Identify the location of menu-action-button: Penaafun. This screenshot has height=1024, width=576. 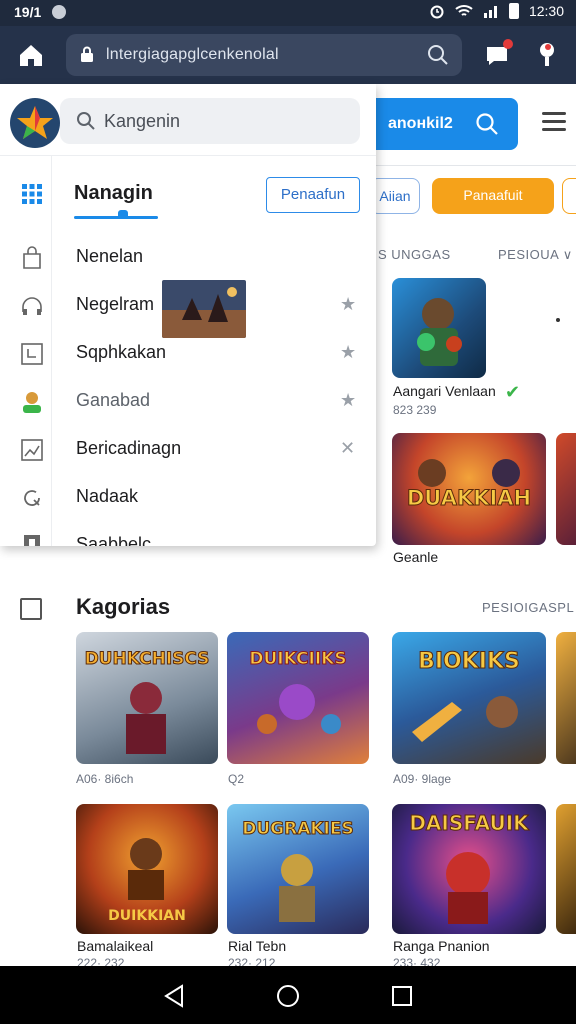
(313, 195).